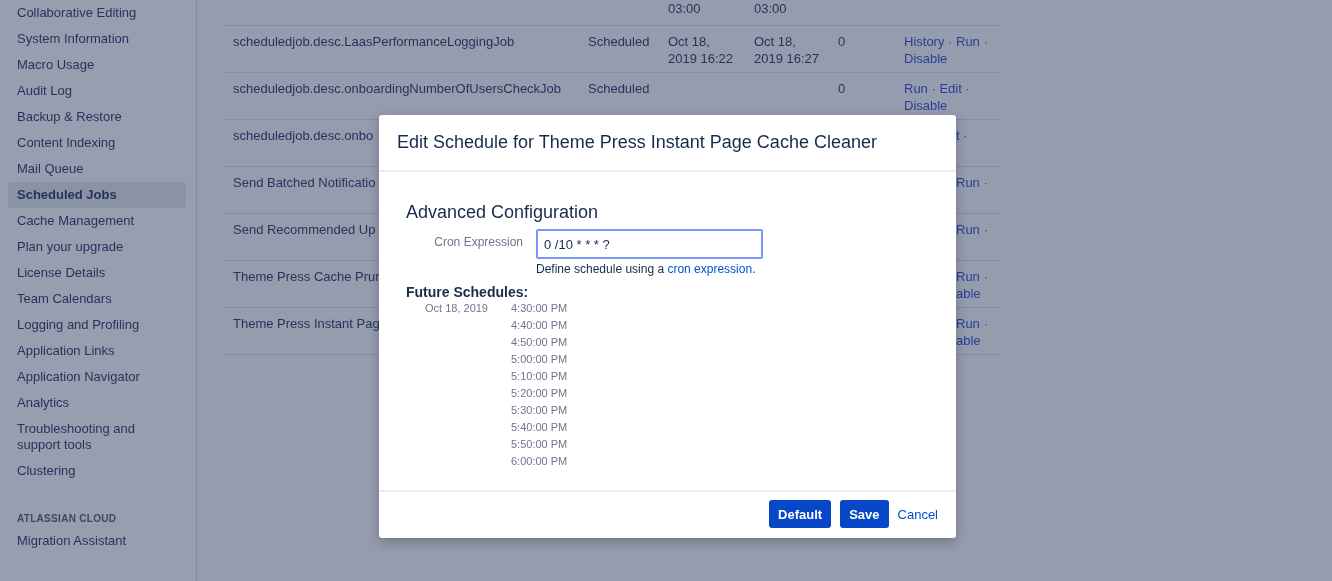 The width and height of the screenshot is (1332, 581). Describe the element at coordinates (539, 461) in the screenshot. I see `schedule-time: 6:00:00 PM` at that location.